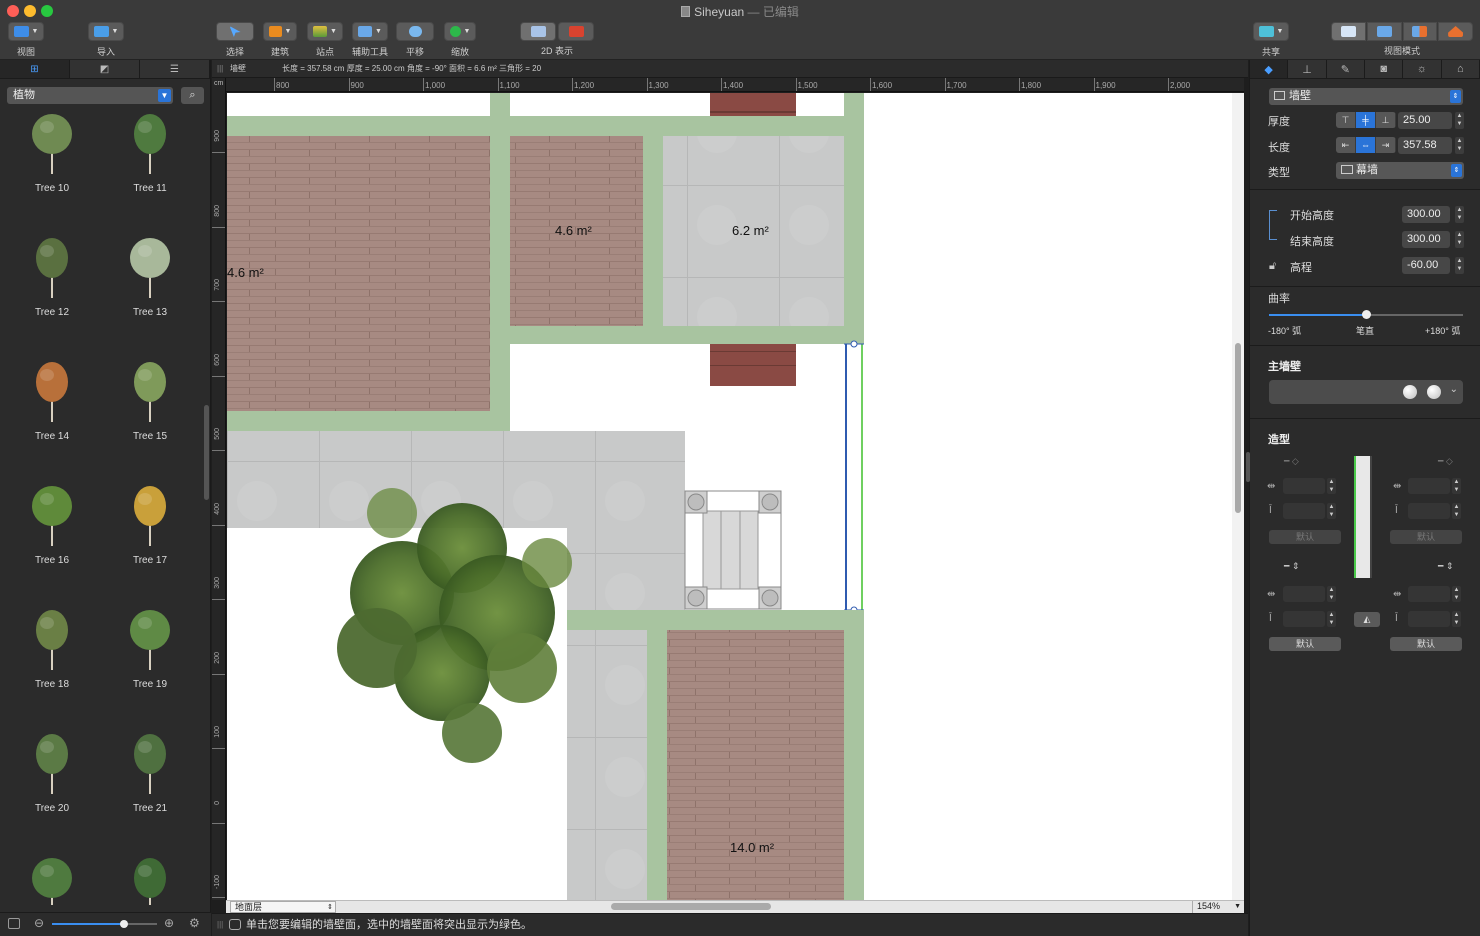 This screenshot has width=1480, height=936. I want to click on horizontal-scroll-thumb, so click(691, 906).